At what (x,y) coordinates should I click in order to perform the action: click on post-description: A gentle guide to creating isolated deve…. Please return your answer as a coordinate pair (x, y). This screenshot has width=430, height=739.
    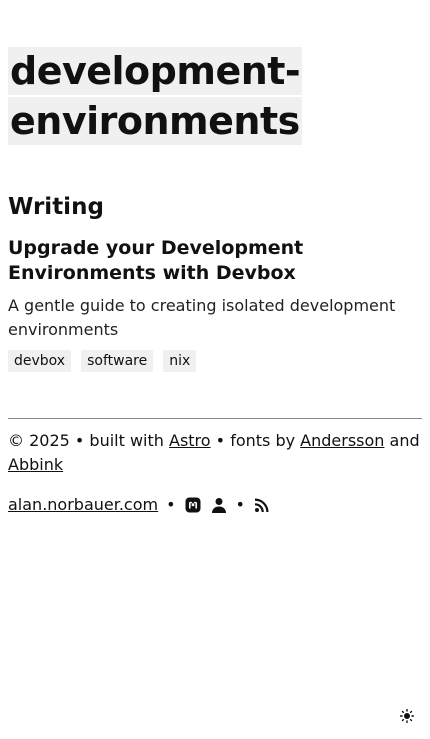
    Looking at the image, I should click on (202, 317).